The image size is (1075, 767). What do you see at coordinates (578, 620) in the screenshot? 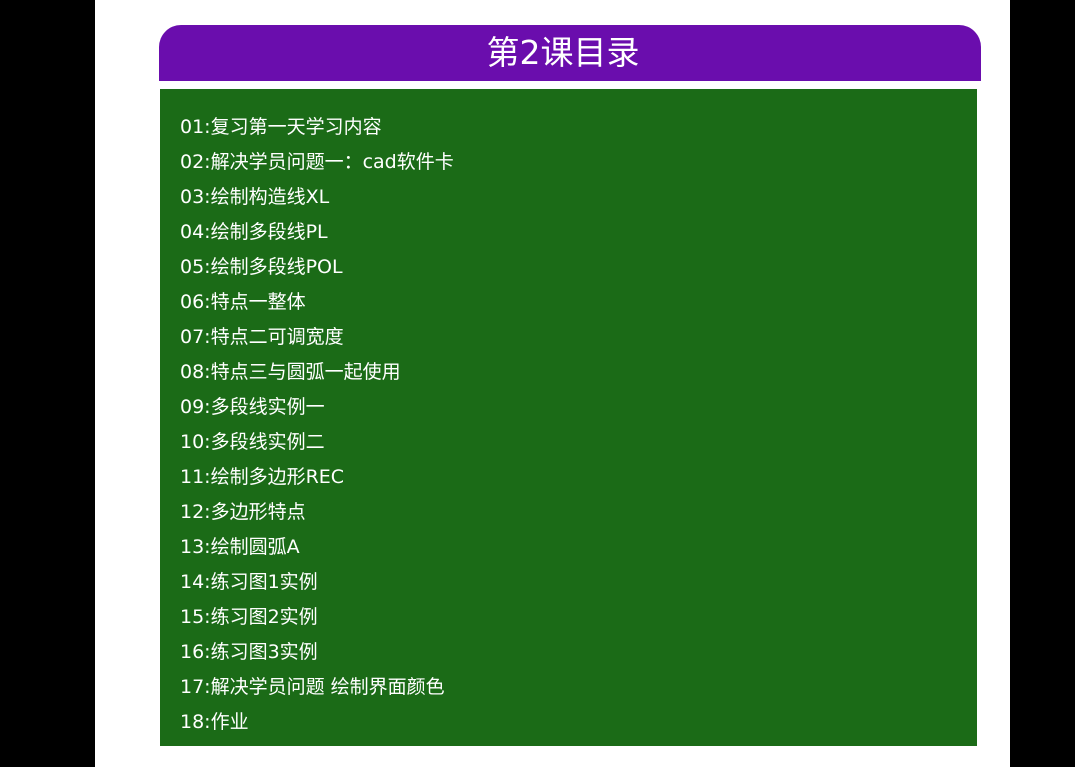
I see `lesson-item: 15:练习图2实例` at bounding box center [578, 620].